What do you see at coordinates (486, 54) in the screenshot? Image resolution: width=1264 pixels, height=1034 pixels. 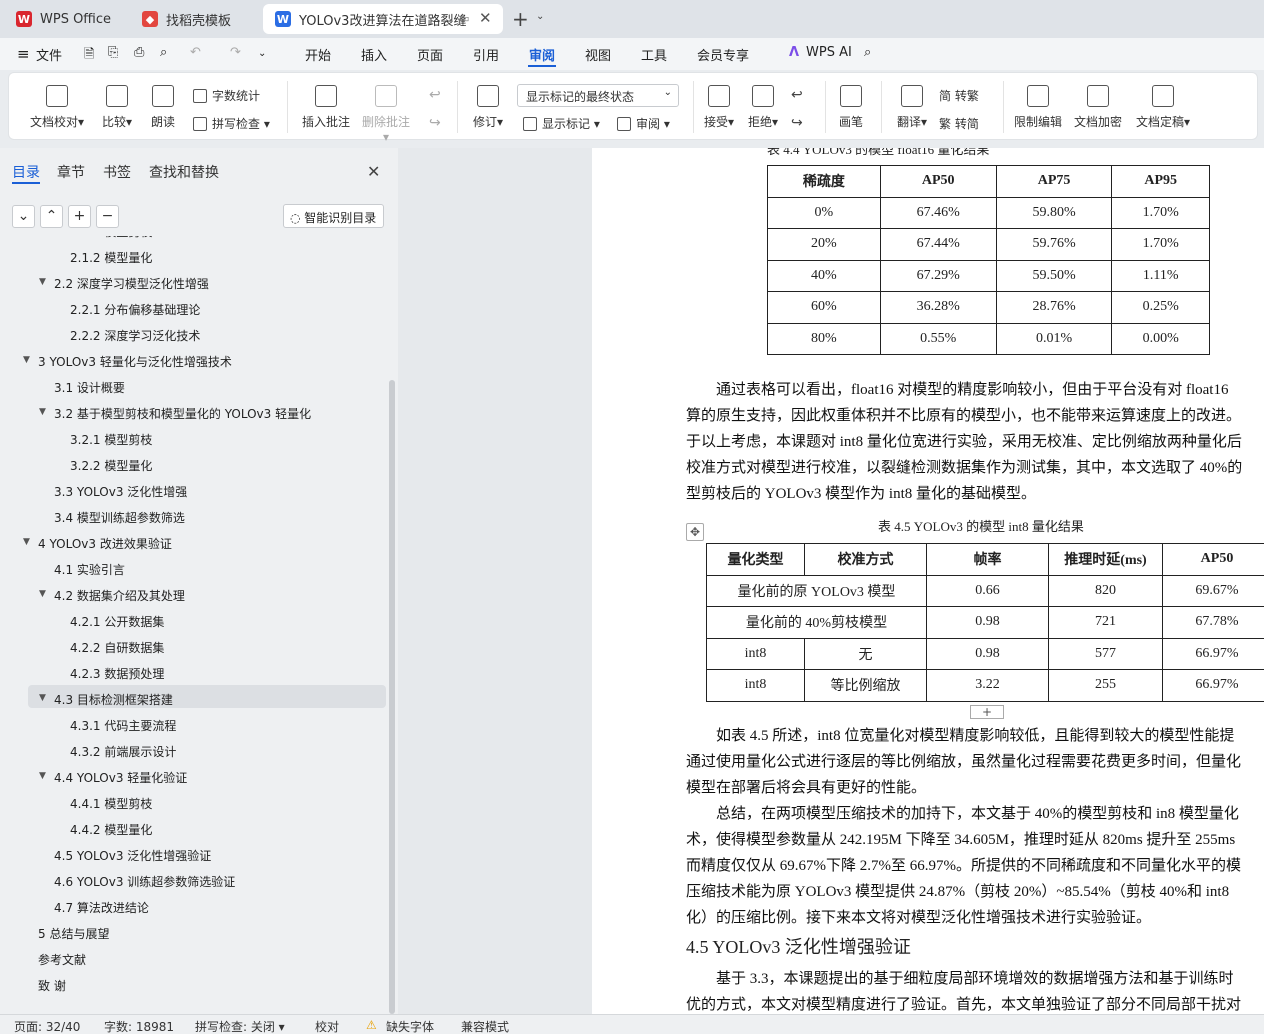 I see `menu-reference: 引用` at bounding box center [486, 54].